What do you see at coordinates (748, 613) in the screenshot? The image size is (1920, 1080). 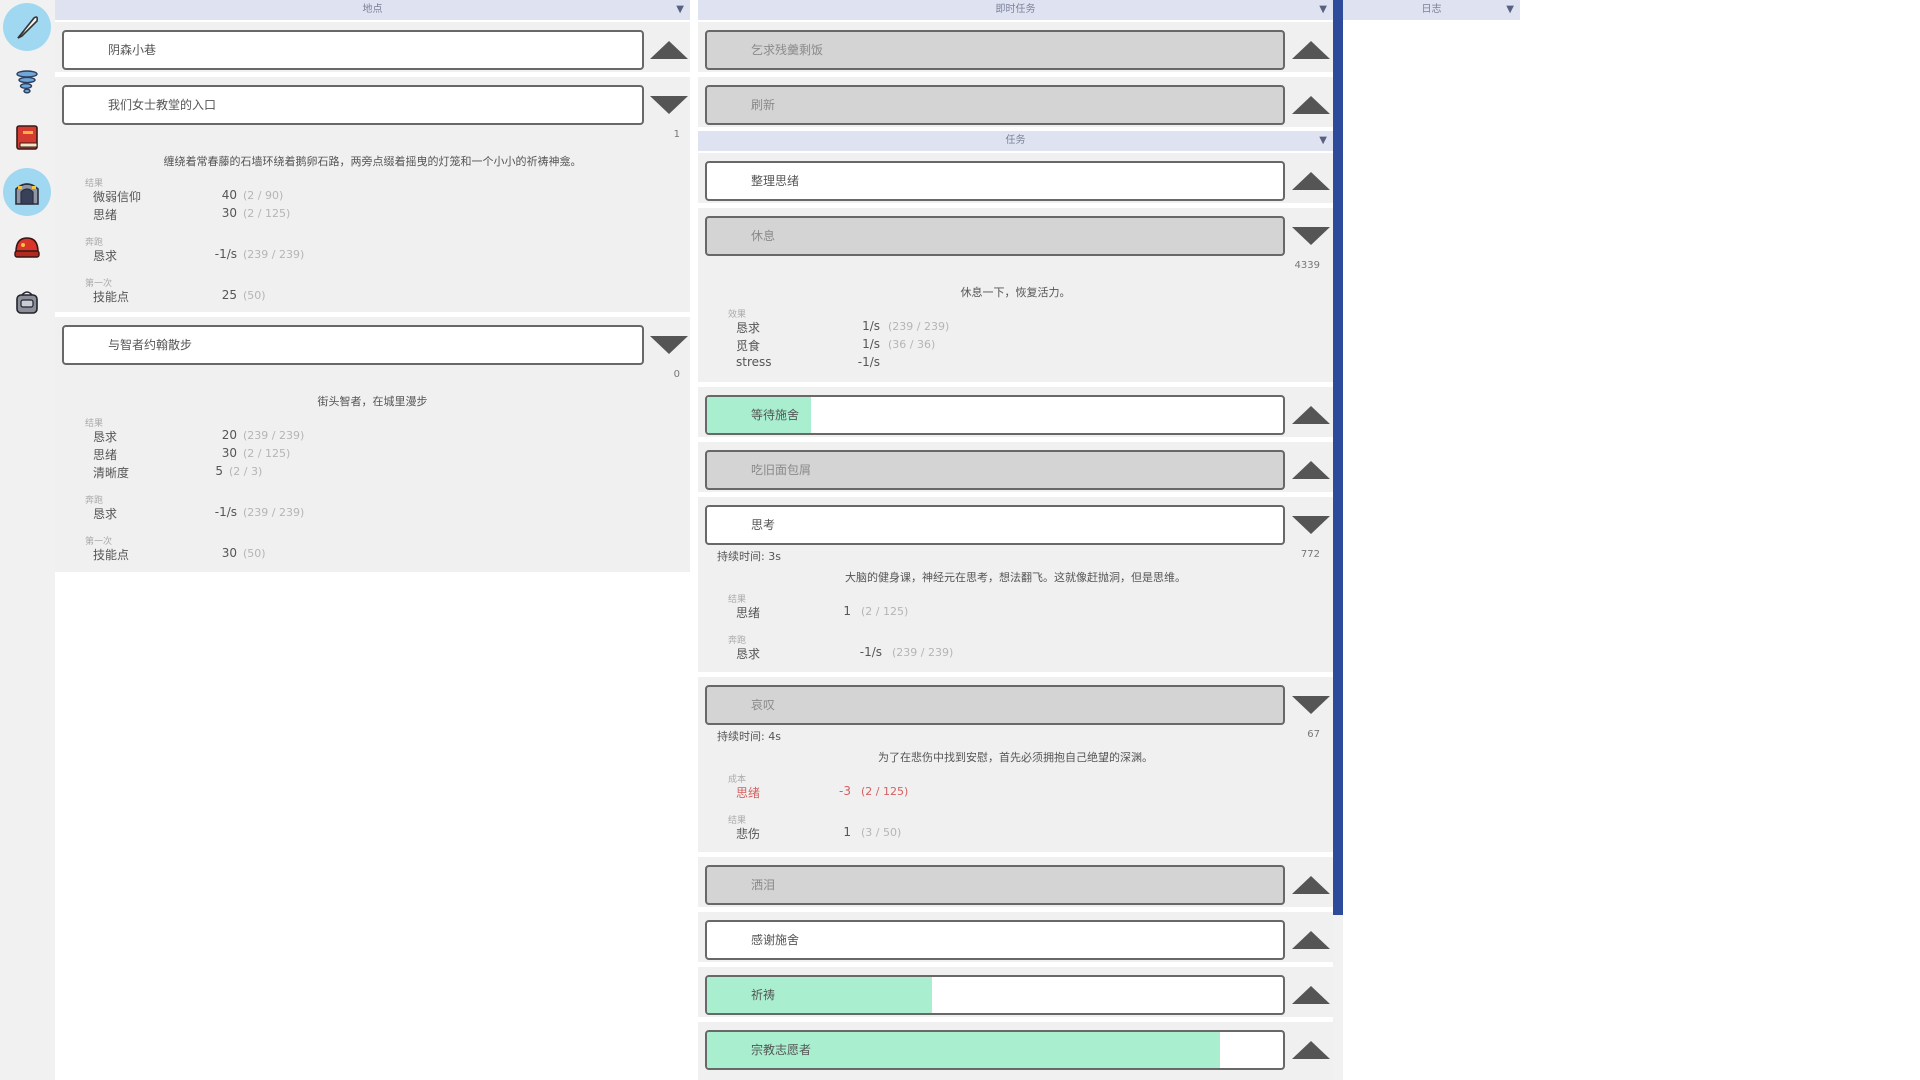 I see `stat-name: 思绪` at bounding box center [748, 613].